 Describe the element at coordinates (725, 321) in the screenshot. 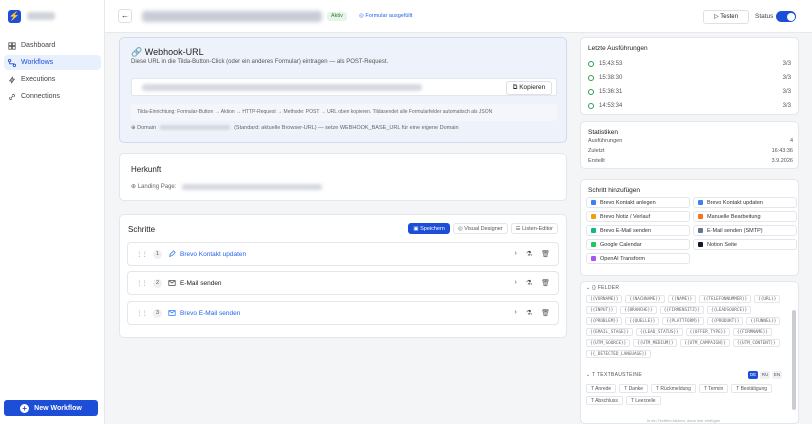

I see `field-chip: {{PRODUKT}}` at that location.